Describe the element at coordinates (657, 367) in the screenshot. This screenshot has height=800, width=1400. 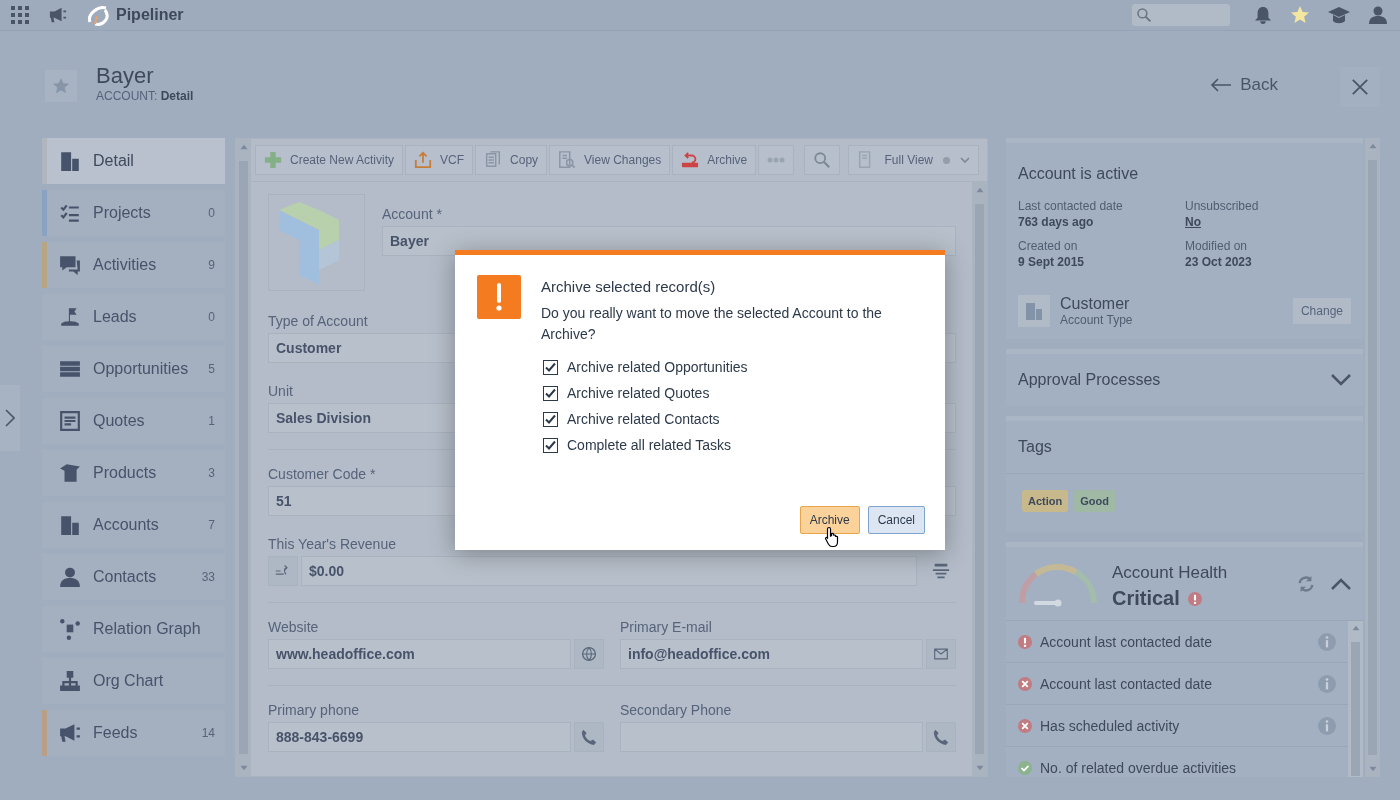
I see `checkbox-label: Archive related Opportunities` at that location.